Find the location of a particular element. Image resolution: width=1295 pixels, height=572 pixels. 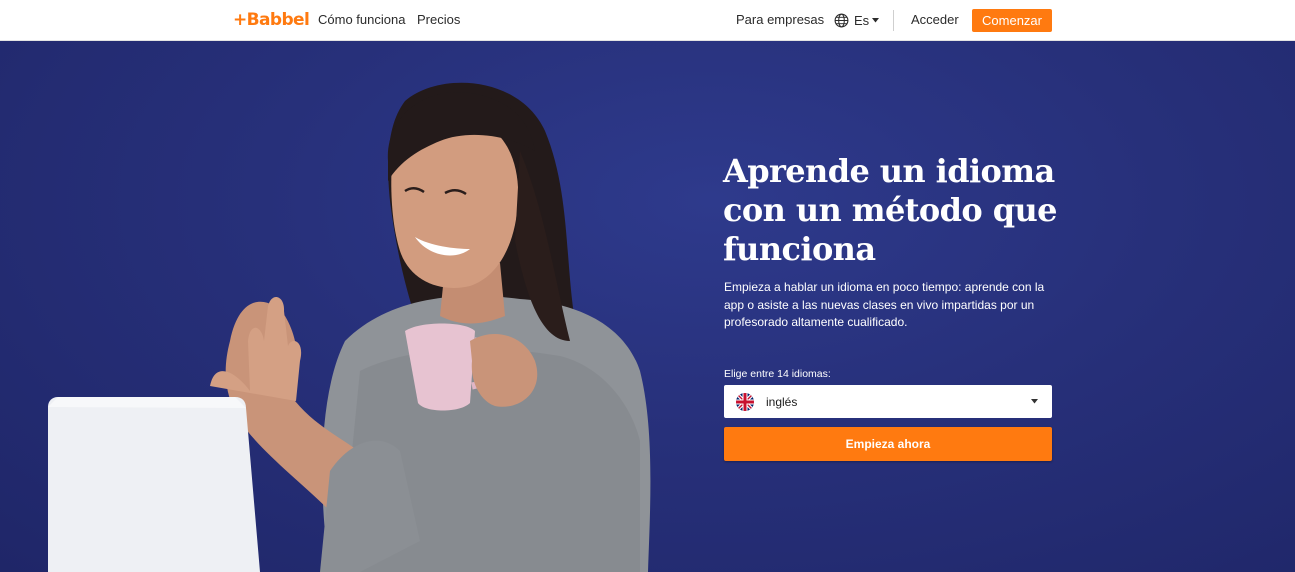

hero-title-line-3: funciona is located at coordinates (799, 249).